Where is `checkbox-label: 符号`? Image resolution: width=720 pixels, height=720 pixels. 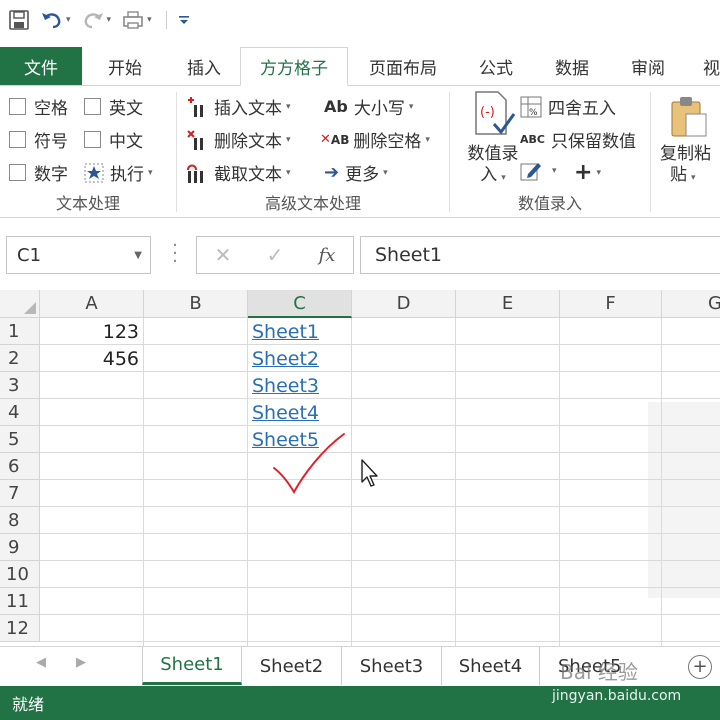
checkbox-label: 符号 is located at coordinates (51, 142).